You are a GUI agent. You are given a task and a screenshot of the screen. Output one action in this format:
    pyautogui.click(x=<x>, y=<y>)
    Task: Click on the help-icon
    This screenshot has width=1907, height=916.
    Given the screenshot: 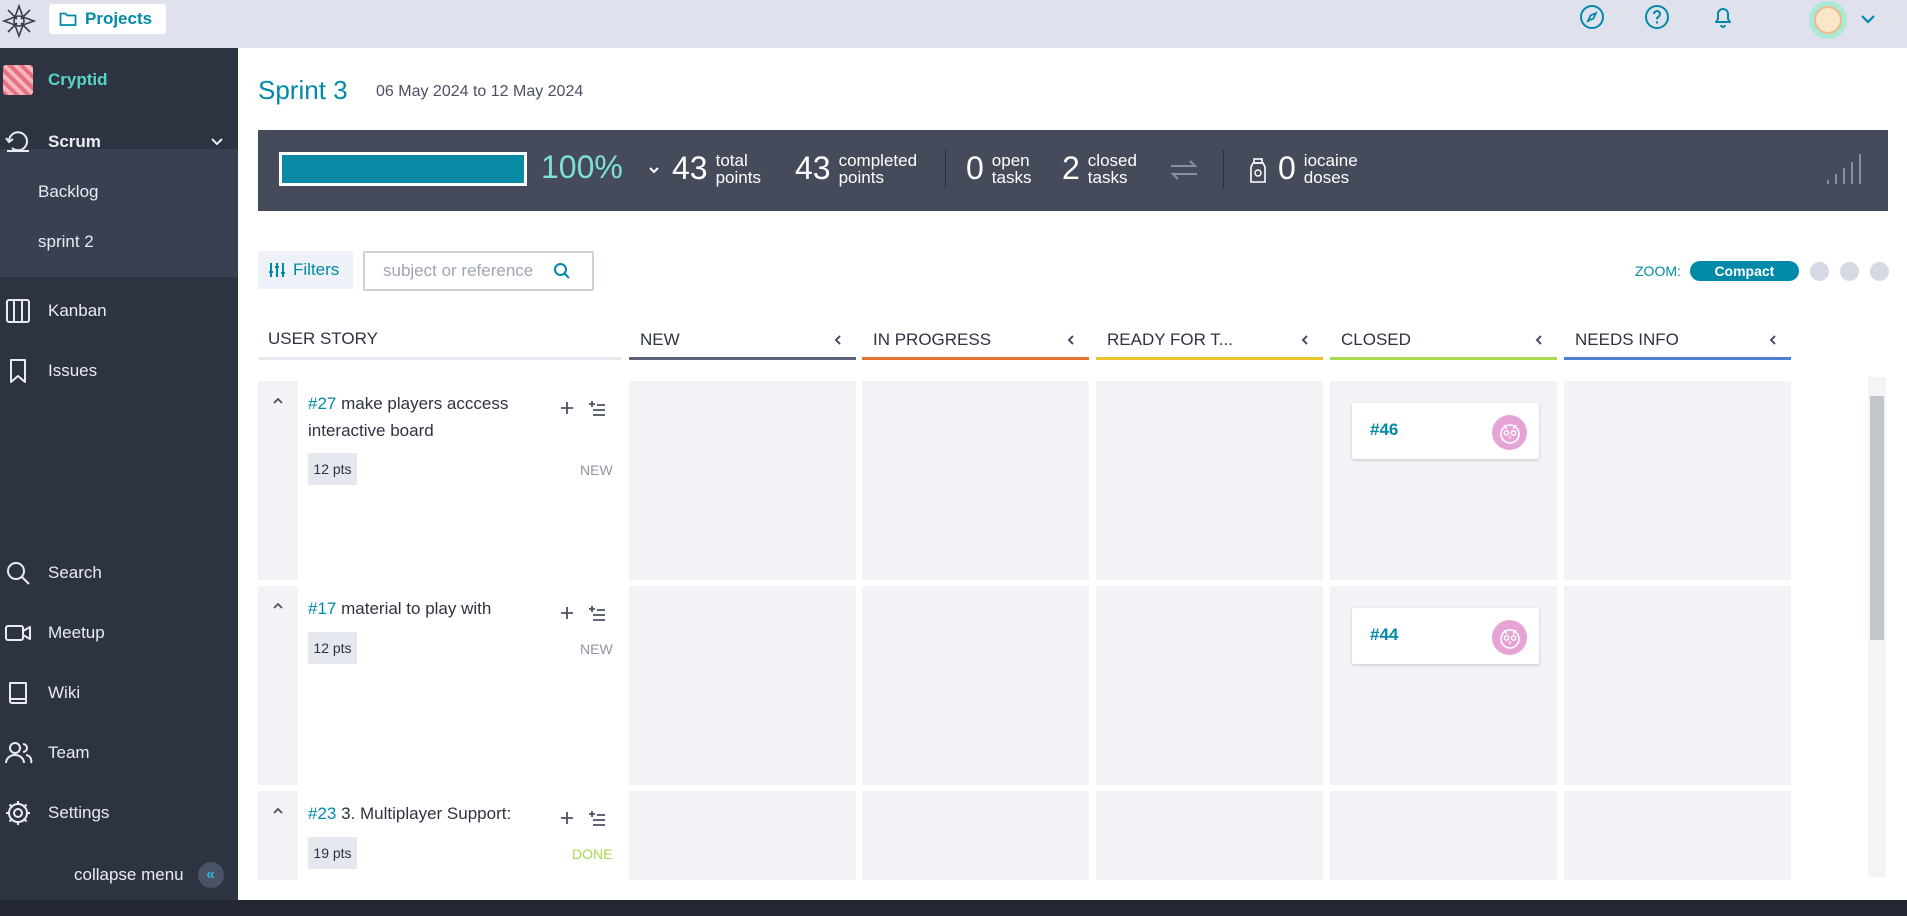 What is the action you would take?
    pyautogui.click(x=1657, y=17)
    